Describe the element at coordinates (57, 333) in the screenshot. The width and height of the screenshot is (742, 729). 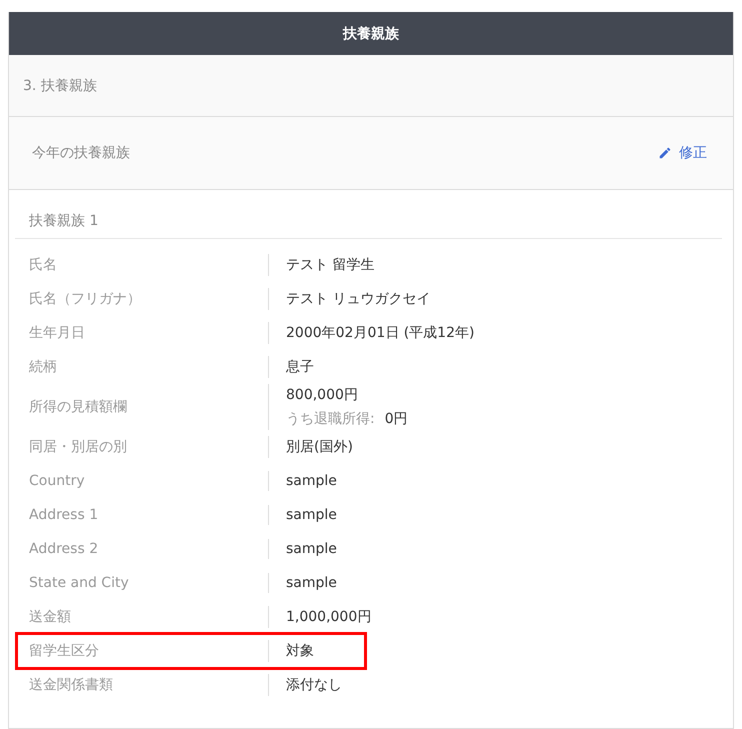
I see `field-label: 生年月日` at that location.